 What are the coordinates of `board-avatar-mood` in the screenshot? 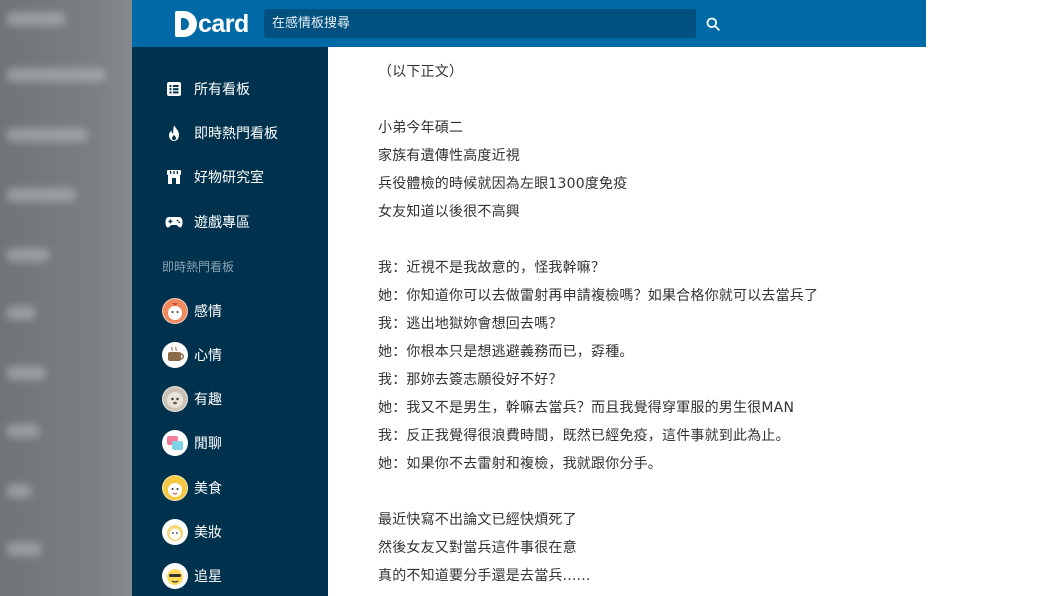 It's located at (175, 355).